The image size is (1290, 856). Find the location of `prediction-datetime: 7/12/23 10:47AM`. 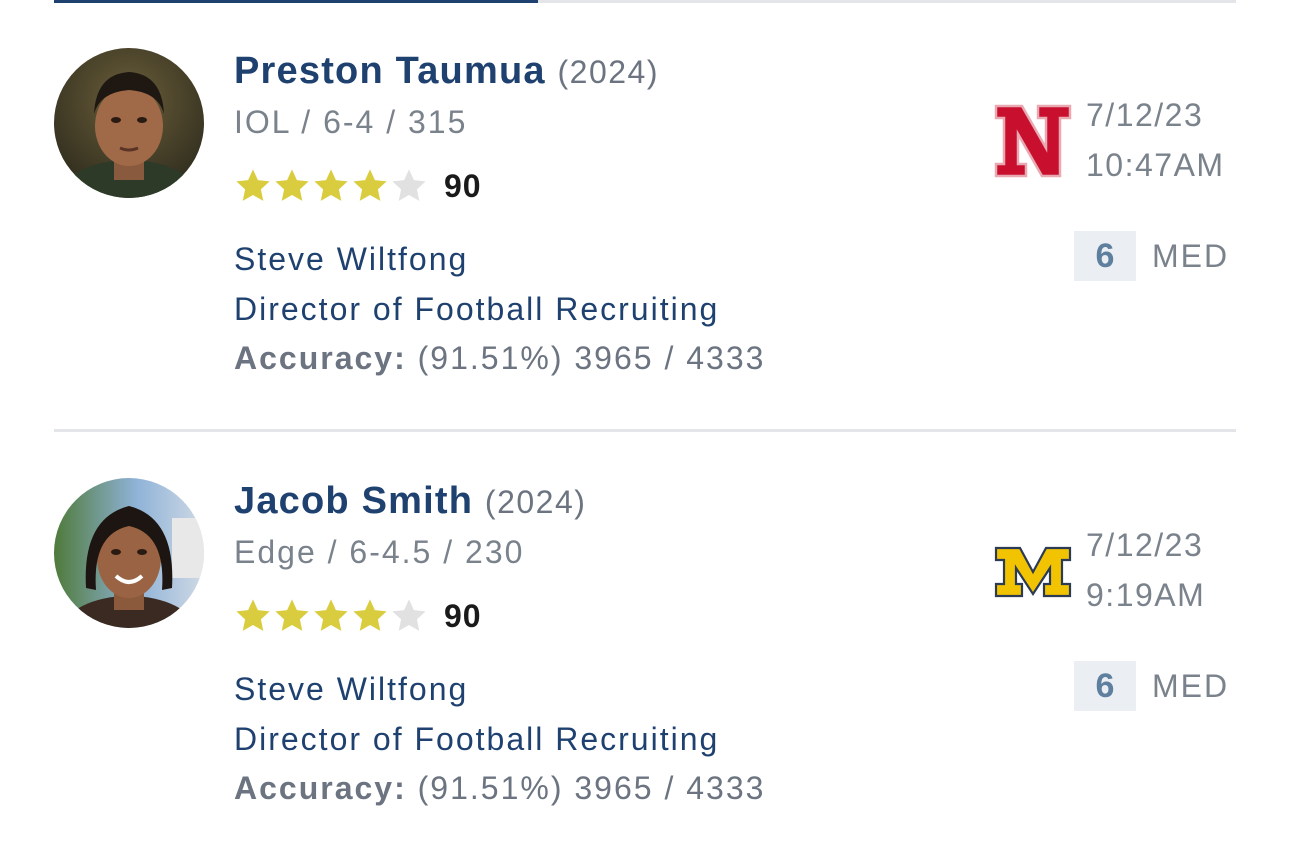

prediction-datetime: 7/12/23 10:47AM is located at coordinates (1155, 140).